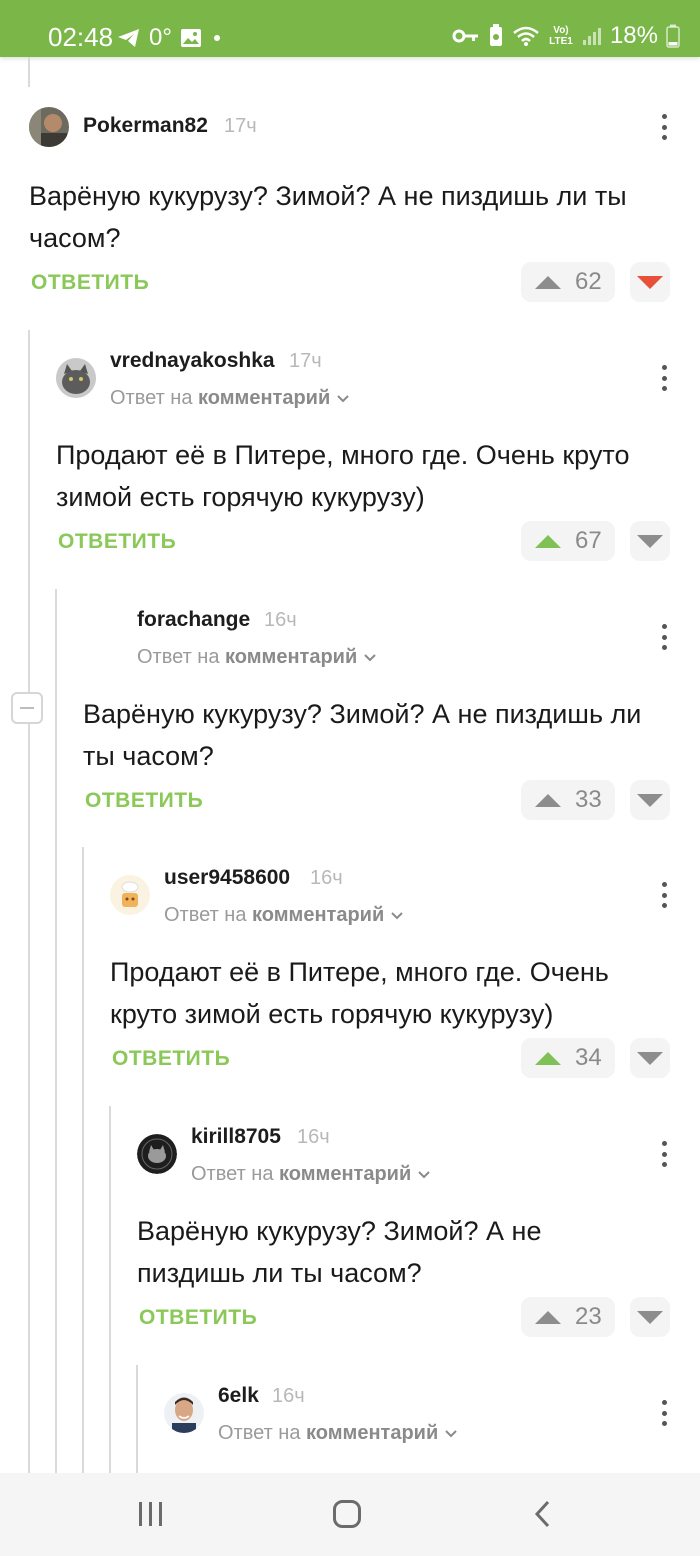 The height and width of the screenshot is (1556, 700). What do you see at coordinates (145, 126) in the screenshot?
I see `comment-username: Pokerman82` at bounding box center [145, 126].